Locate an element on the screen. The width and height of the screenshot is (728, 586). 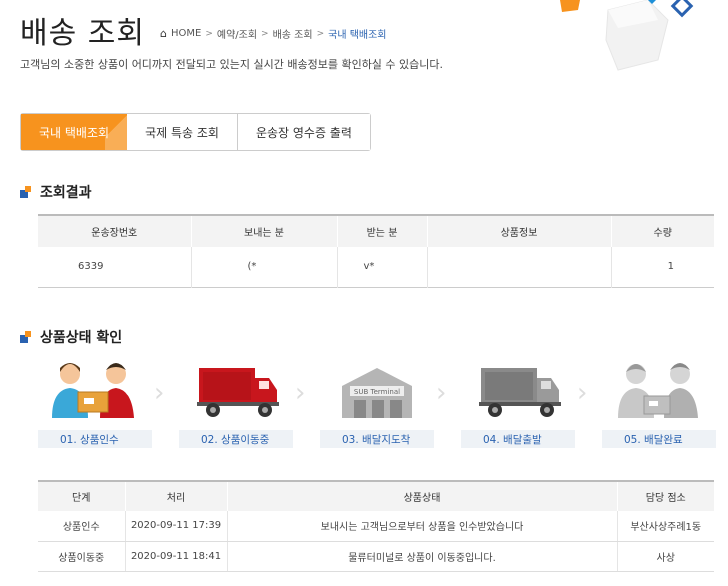
table-row: 6339 (* v* 1 is located at coordinates (376, 267).